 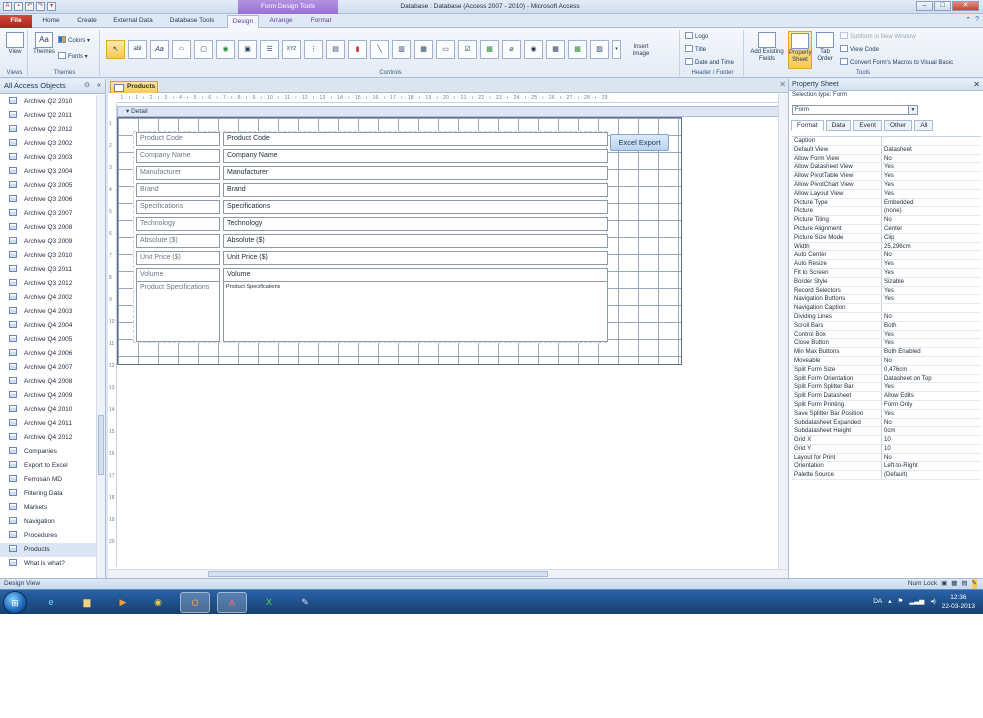 I want to click on field-textbox: Company Name, so click(x=415, y=156).